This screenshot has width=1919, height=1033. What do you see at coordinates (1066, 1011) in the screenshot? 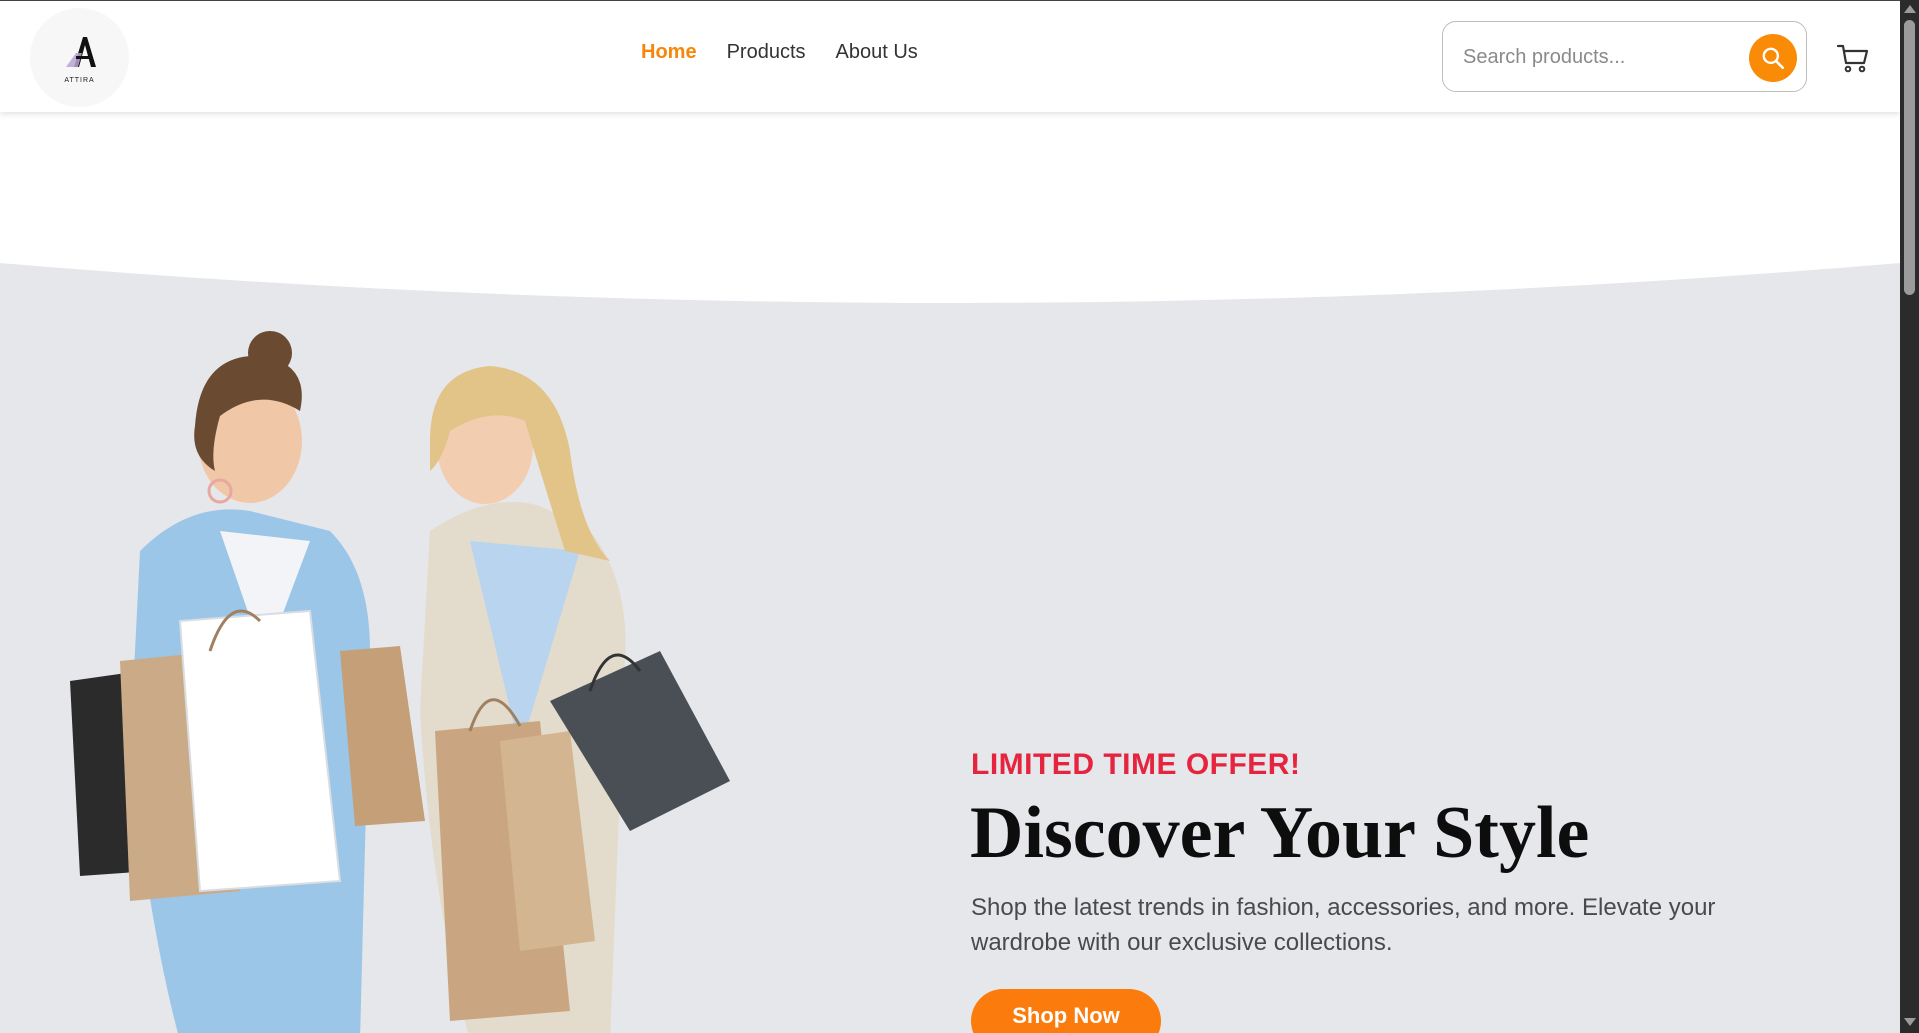
I see `shop-now-button: Shop Now` at bounding box center [1066, 1011].